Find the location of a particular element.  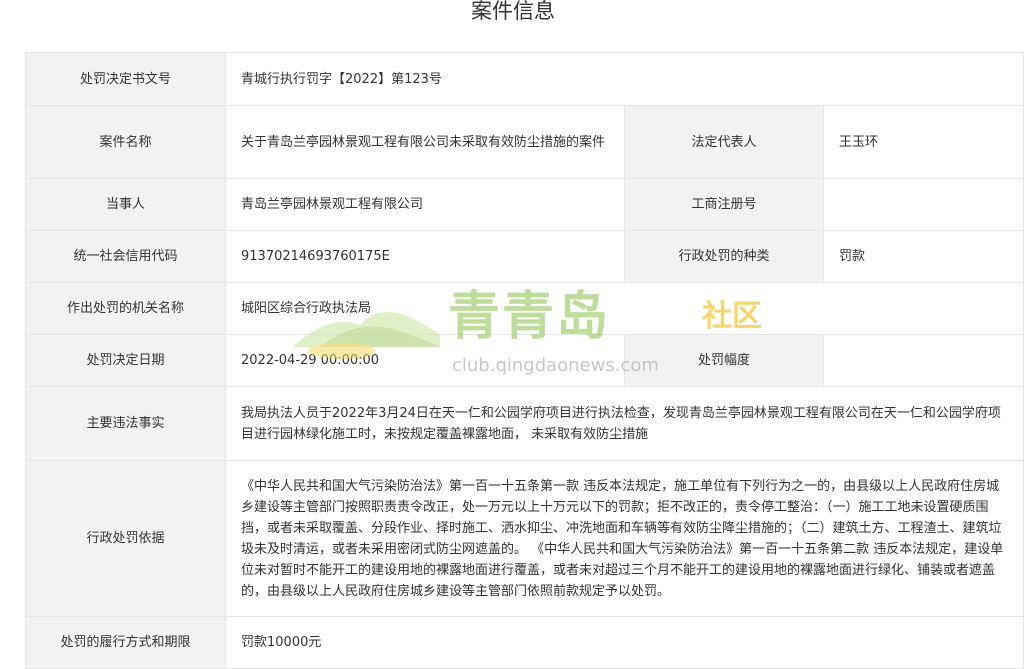

penalty-range-label: 处罚幅度 is located at coordinates (724, 360).